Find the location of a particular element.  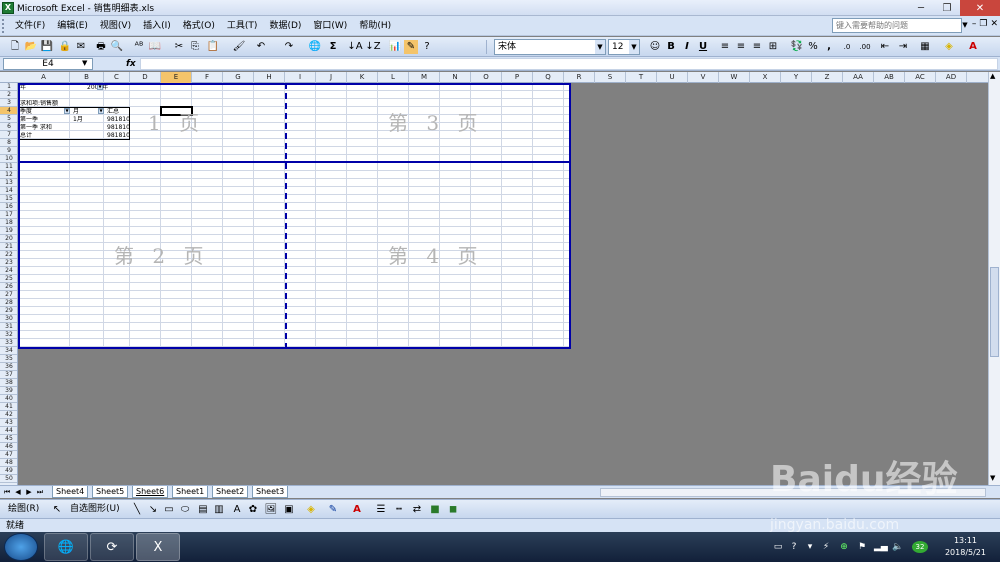

minimize-button: ─ is located at coordinates (921, 8).